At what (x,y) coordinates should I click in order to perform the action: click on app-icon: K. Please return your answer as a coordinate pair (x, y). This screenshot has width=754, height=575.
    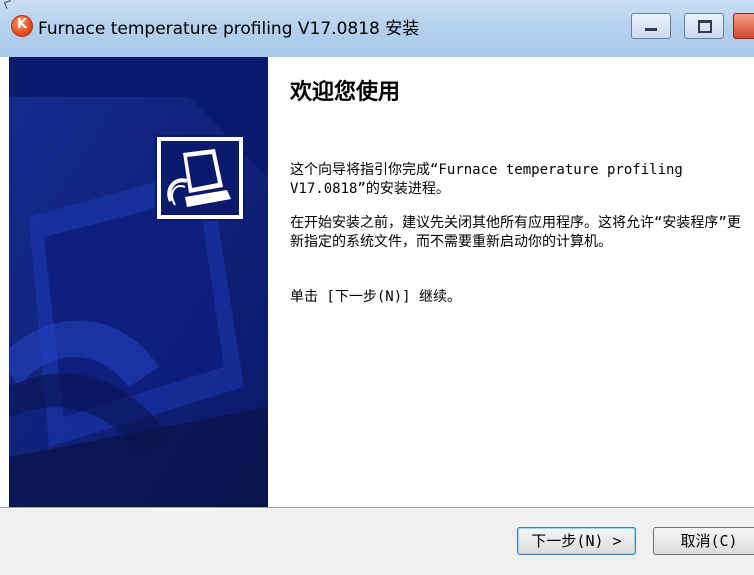
    Looking at the image, I should click on (22, 26).